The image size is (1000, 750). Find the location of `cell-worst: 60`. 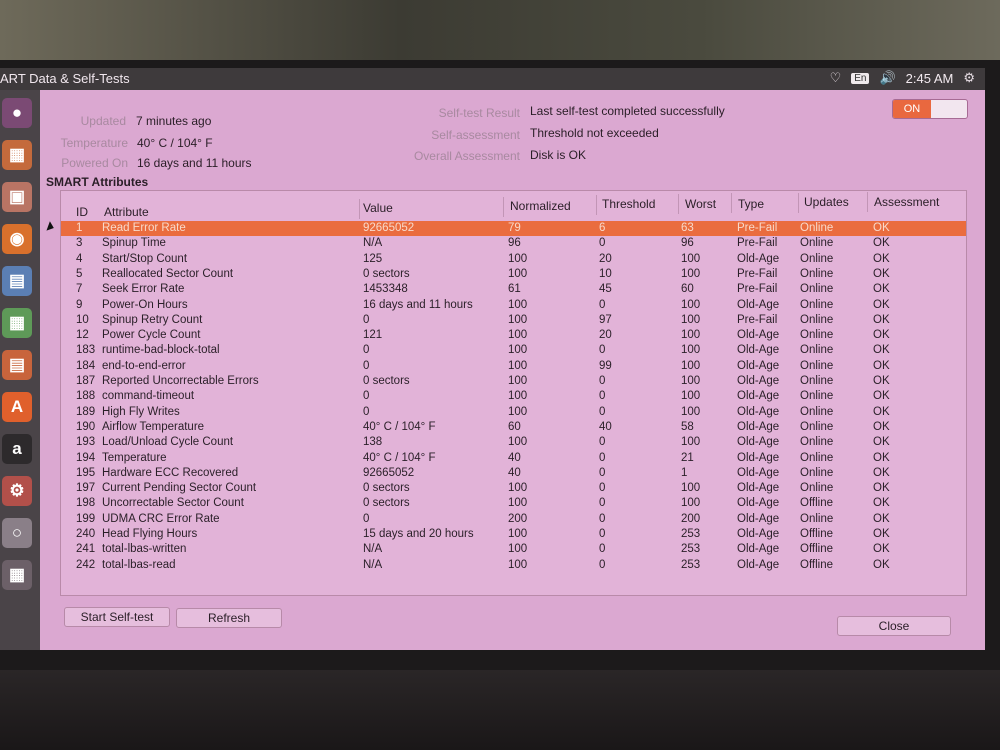

cell-worst: 60 is located at coordinates (687, 289).